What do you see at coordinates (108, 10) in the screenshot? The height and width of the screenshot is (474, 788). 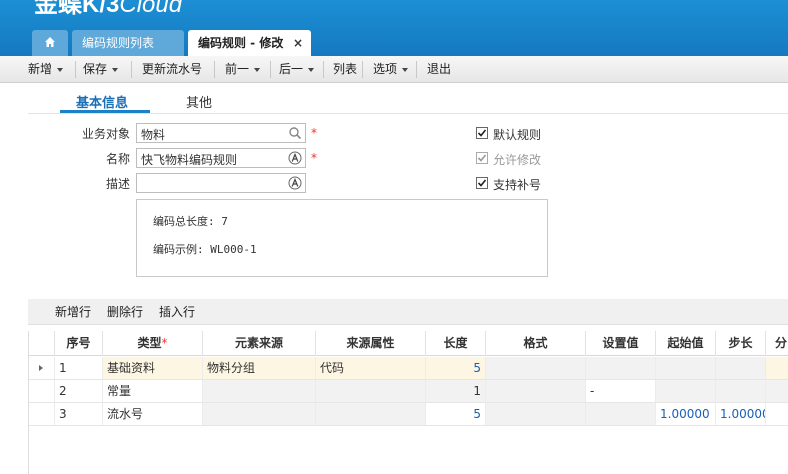 I see `brand-logo: 金蝶K/3Cloud` at bounding box center [108, 10].